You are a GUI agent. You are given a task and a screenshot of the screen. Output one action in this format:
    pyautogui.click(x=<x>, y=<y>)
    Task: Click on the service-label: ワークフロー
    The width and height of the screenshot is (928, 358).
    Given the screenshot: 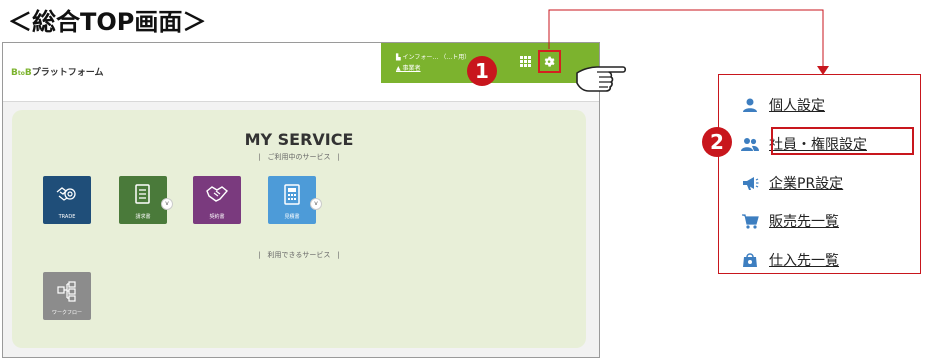 What is the action you would take?
    pyautogui.click(x=66, y=313)
    